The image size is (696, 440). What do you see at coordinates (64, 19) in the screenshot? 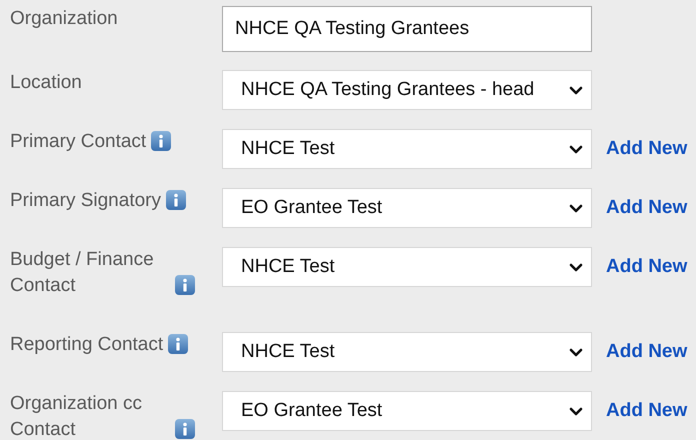
I see `field-label: Organization` at bounding box center [64, 19].